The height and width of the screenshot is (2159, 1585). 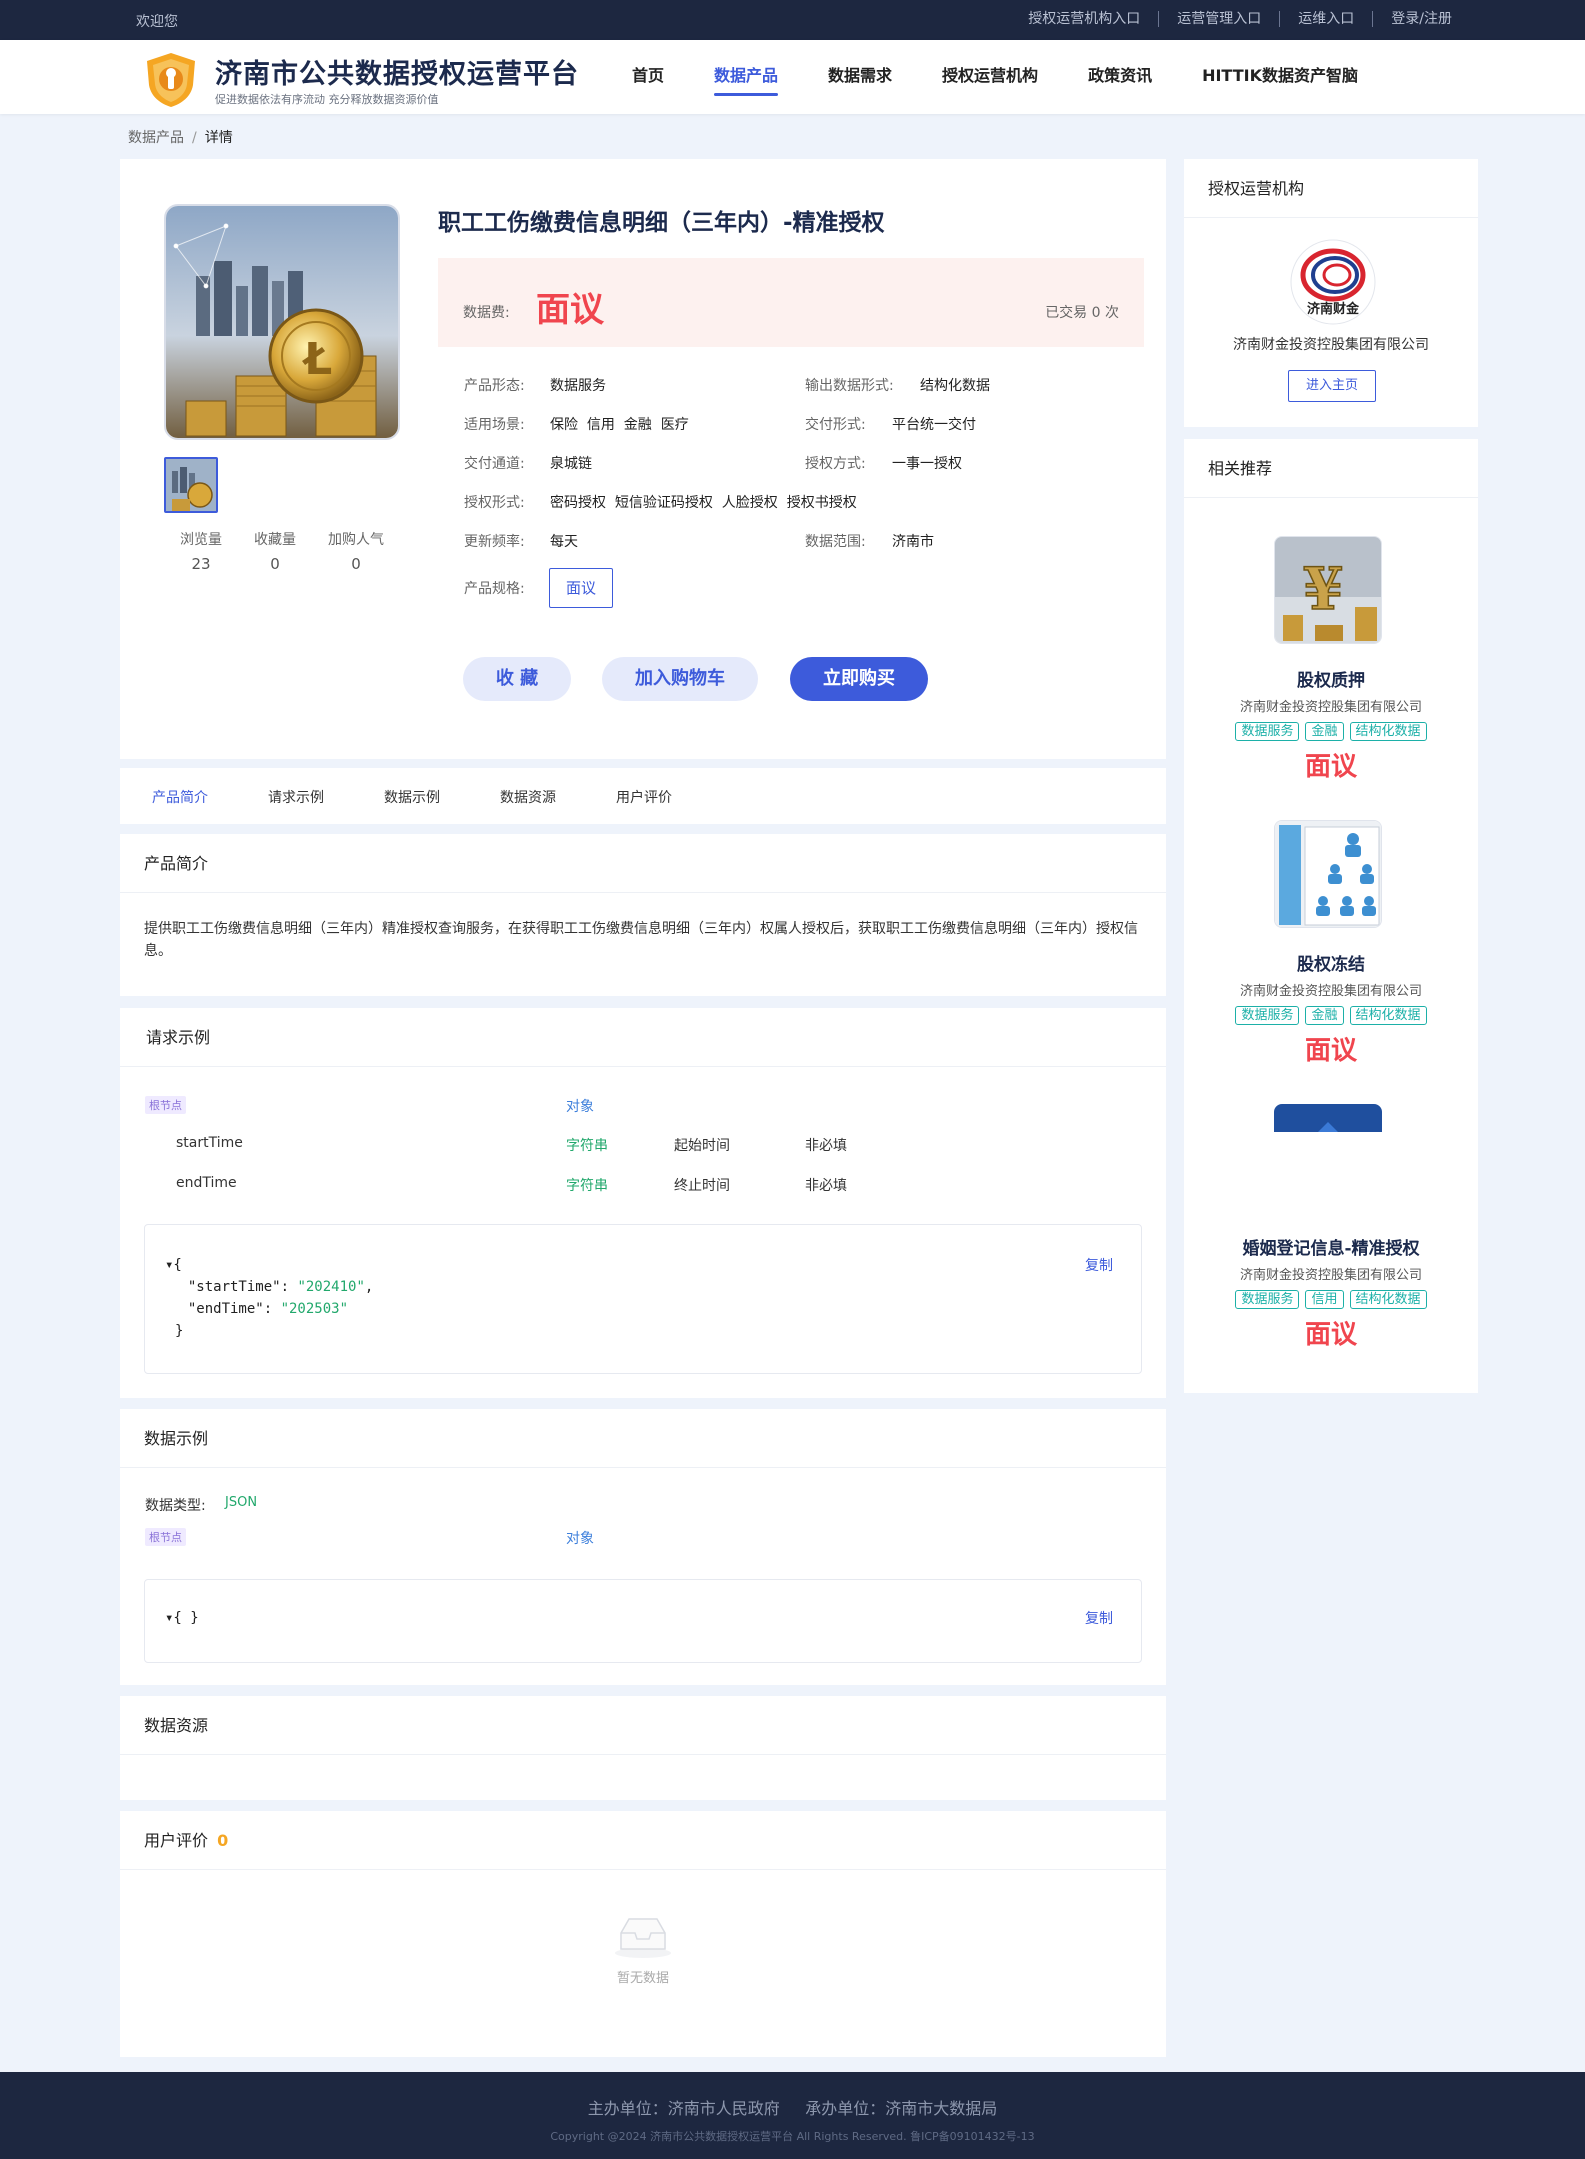 I want to click on attr-scene: 适用场景: 保险 信用 金融 医疗, so click(x=576, y=425).